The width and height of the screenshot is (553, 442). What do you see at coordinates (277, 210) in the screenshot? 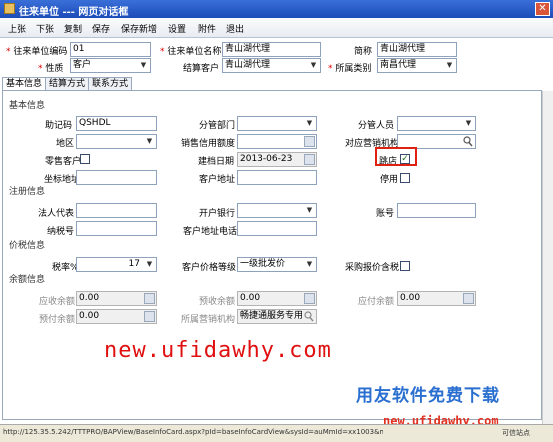
I see `bank-select: ▼` at bounding box center [277, 210].